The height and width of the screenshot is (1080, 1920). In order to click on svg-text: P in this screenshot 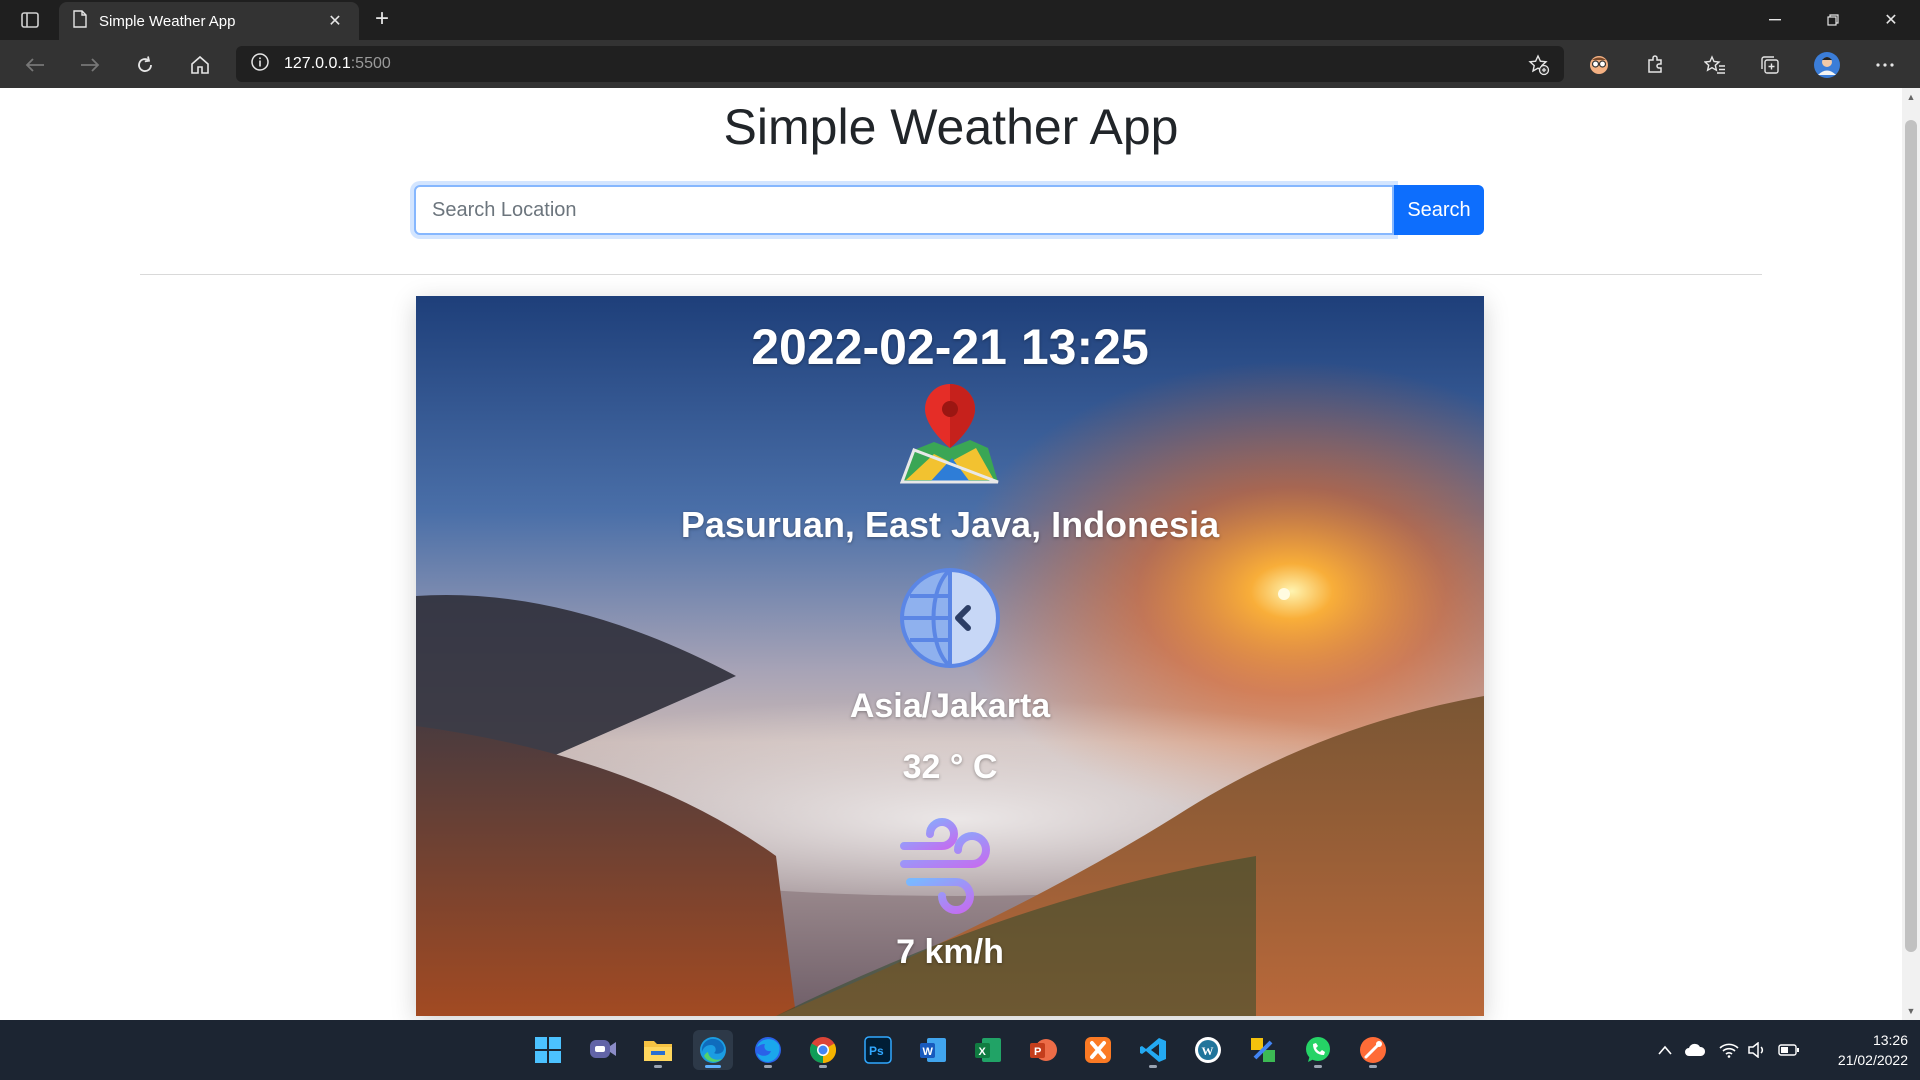, I will do `click(1037, 1052)`.